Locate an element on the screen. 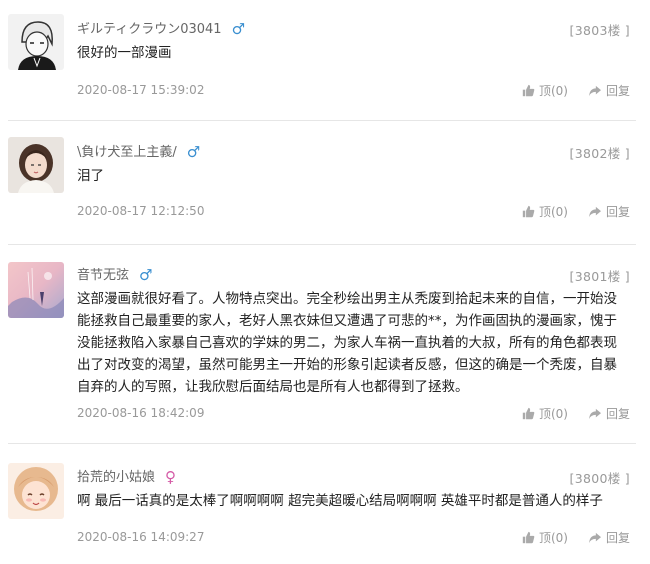 The height and width of the screenshot is (564, 650). username: 音节无弦 ♂ is located at coordinates (115, 274).